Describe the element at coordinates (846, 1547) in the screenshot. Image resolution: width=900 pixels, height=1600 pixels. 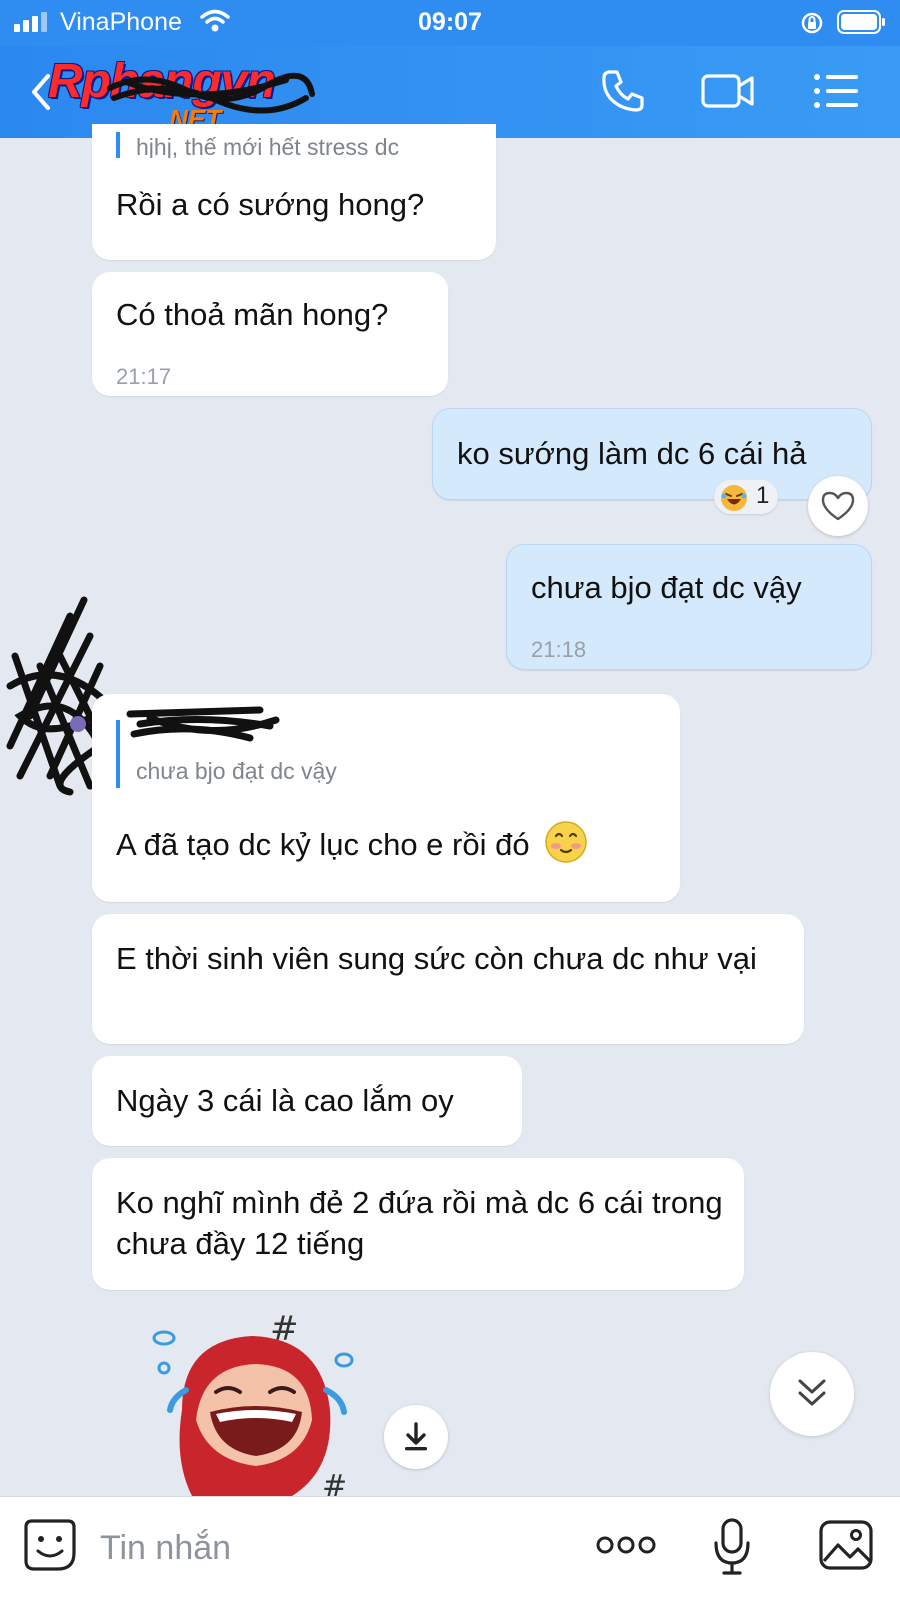
I see `image-gallery-icon` at that location.